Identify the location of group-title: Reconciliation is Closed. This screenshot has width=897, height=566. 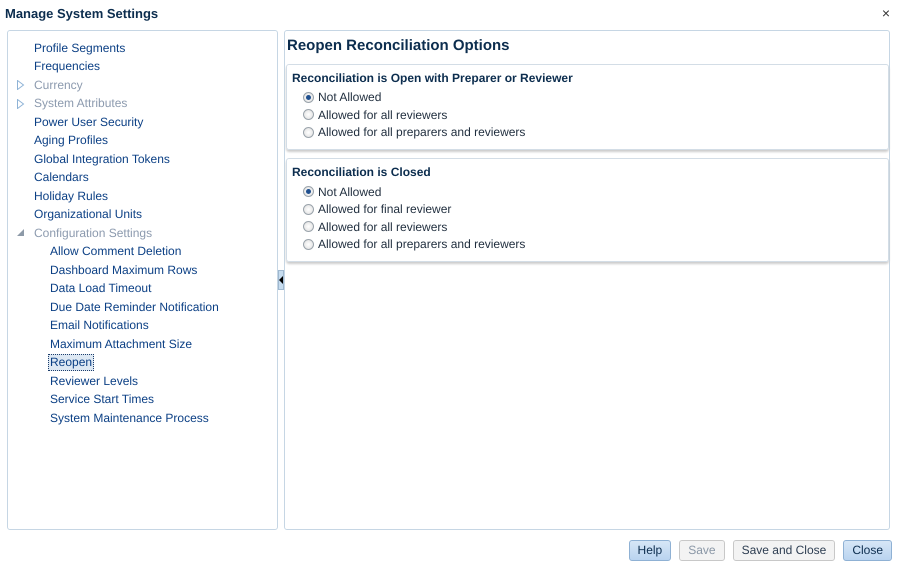
(362, 172).